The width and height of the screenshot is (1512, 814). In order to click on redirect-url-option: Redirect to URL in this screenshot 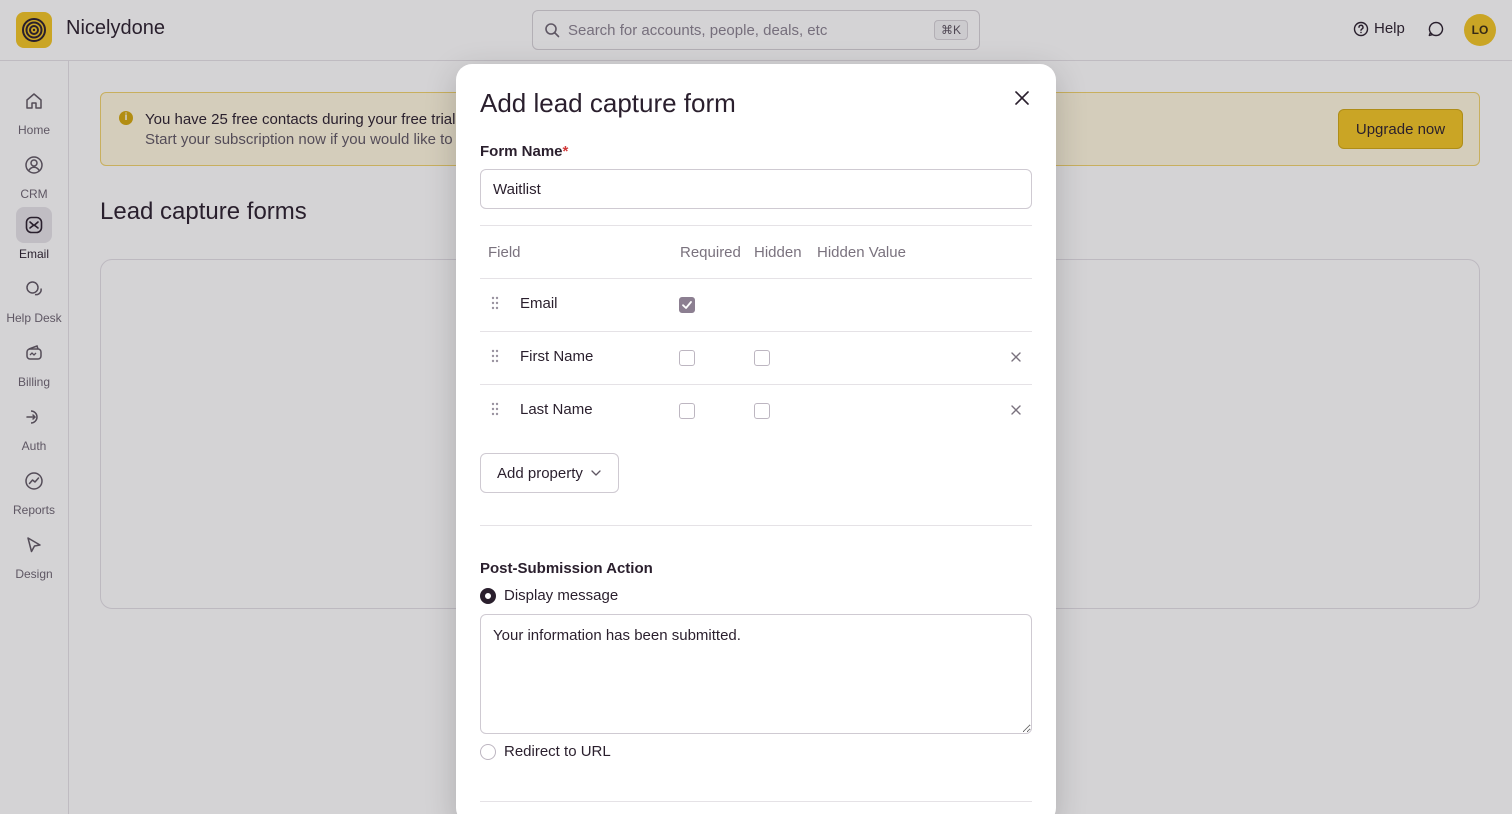, I will do `click(545, 751)`.